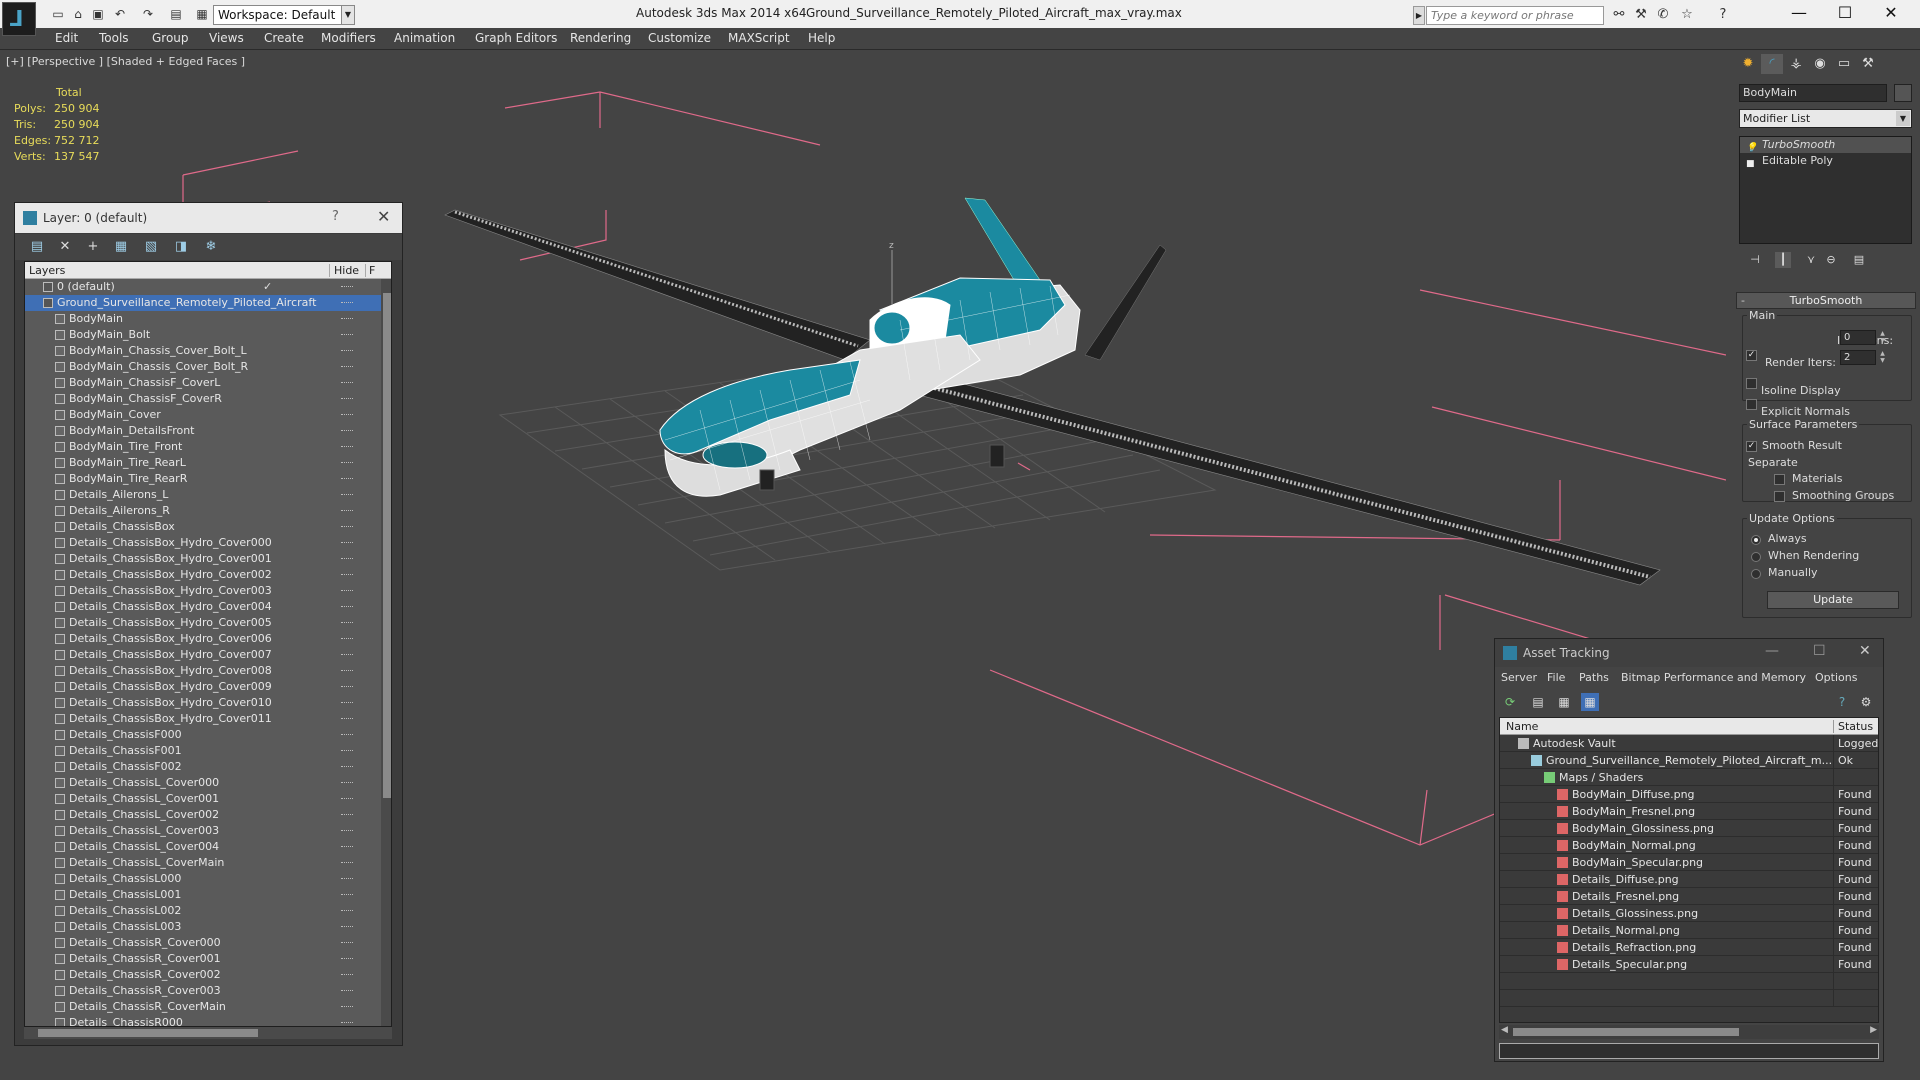  Describe the element at coordinates (203, 991) in the screenshot. I see `object-row: Details_ChassisR_Cover003` at that location.